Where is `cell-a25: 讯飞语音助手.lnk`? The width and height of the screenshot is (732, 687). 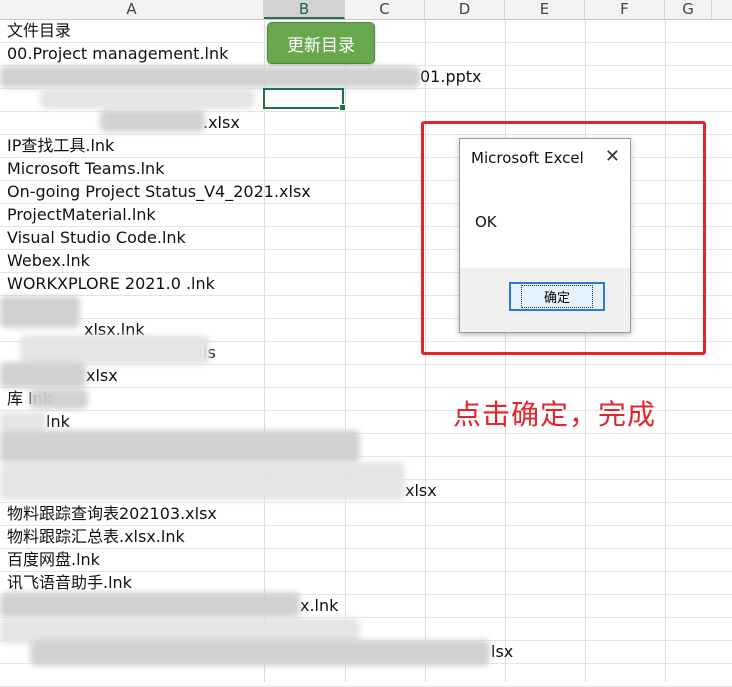
cell-a25: 讯飞语音助手.lnk is located at coordinates (69, 582).